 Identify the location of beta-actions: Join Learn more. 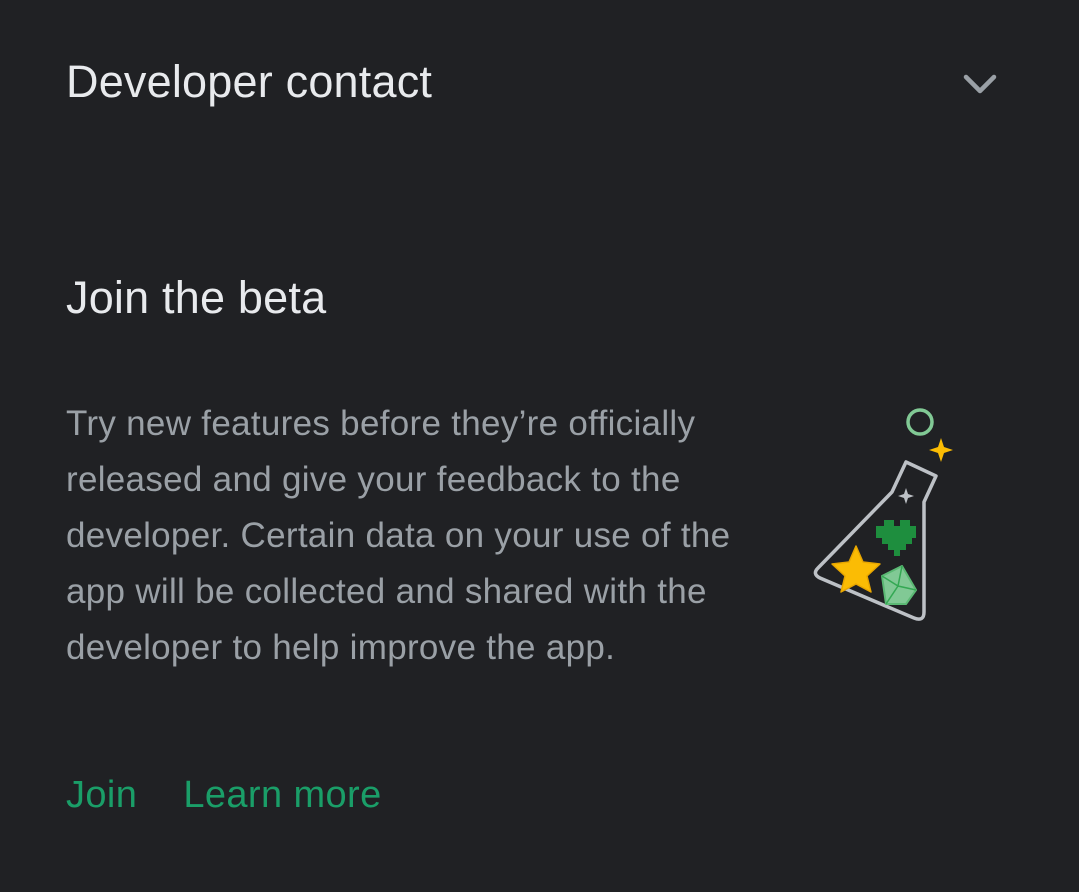
(224, 795).